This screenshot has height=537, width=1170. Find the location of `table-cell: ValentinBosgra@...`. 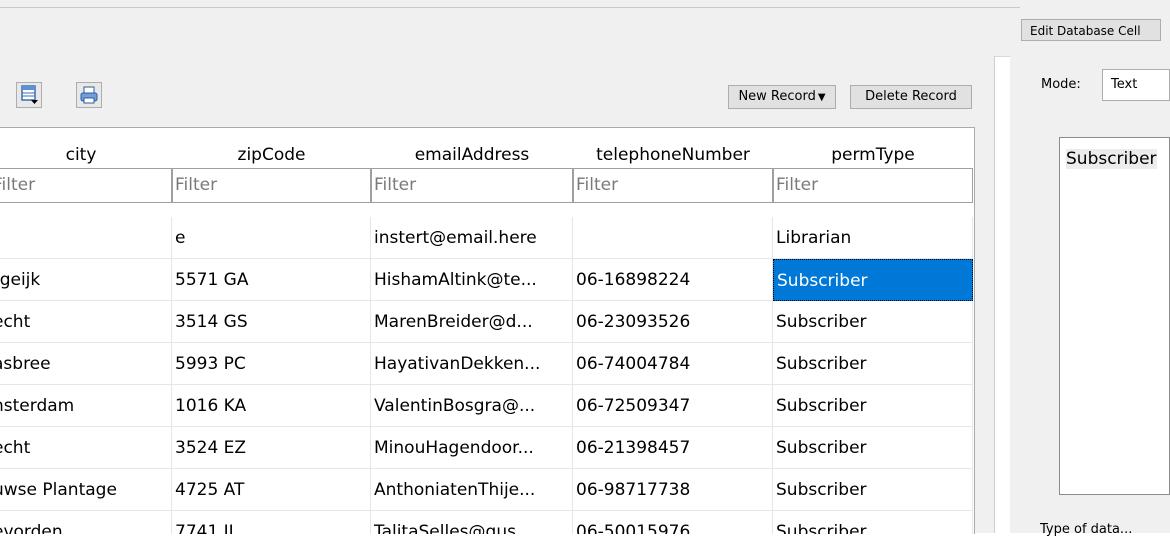

table-cell: ValentinBosgra@... is located at coordinates (472, 406).